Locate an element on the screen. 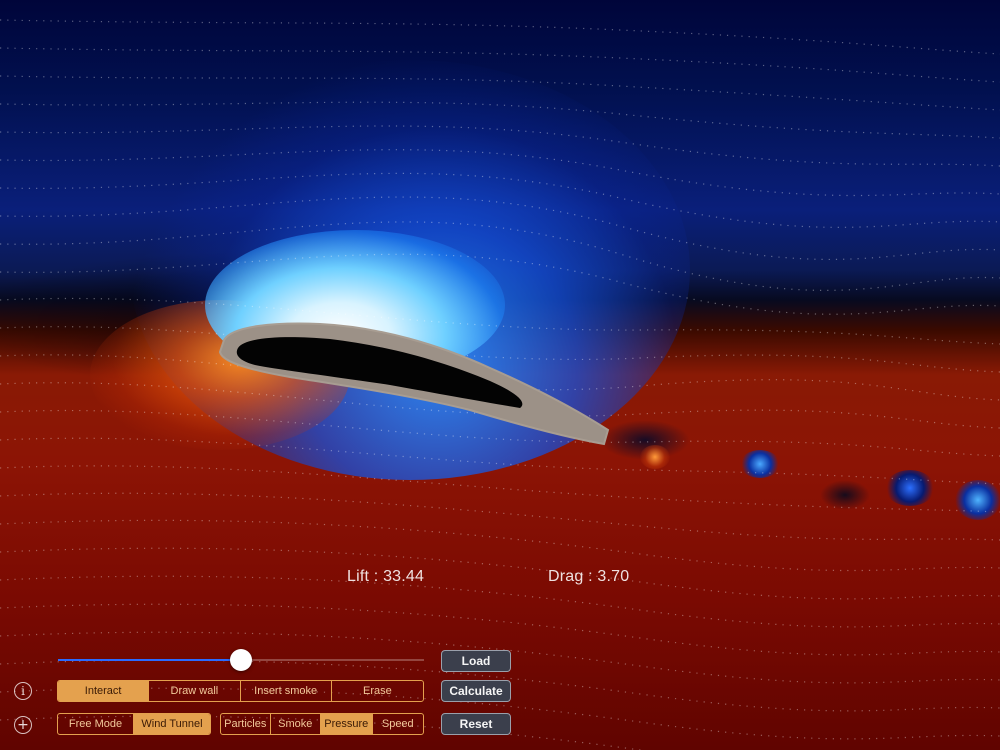  reset-button: Reset is located at coordinates (476, 724).